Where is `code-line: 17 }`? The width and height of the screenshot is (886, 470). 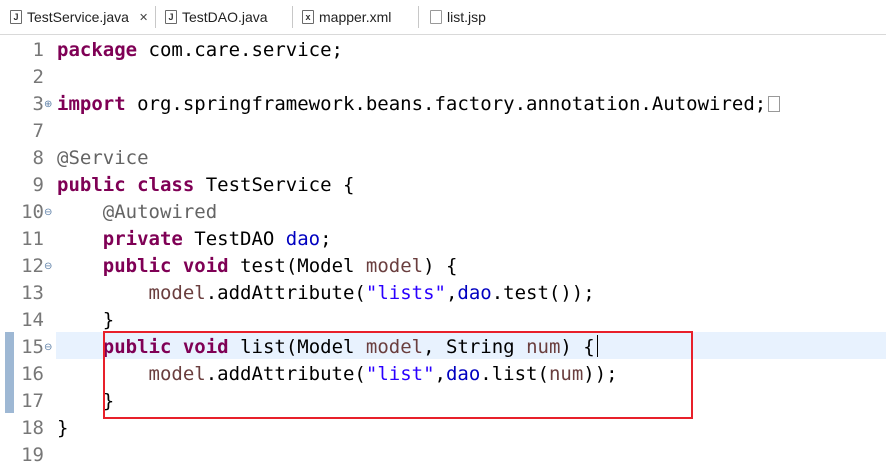
code-line: 17 } is located at coordinates (443, 401).